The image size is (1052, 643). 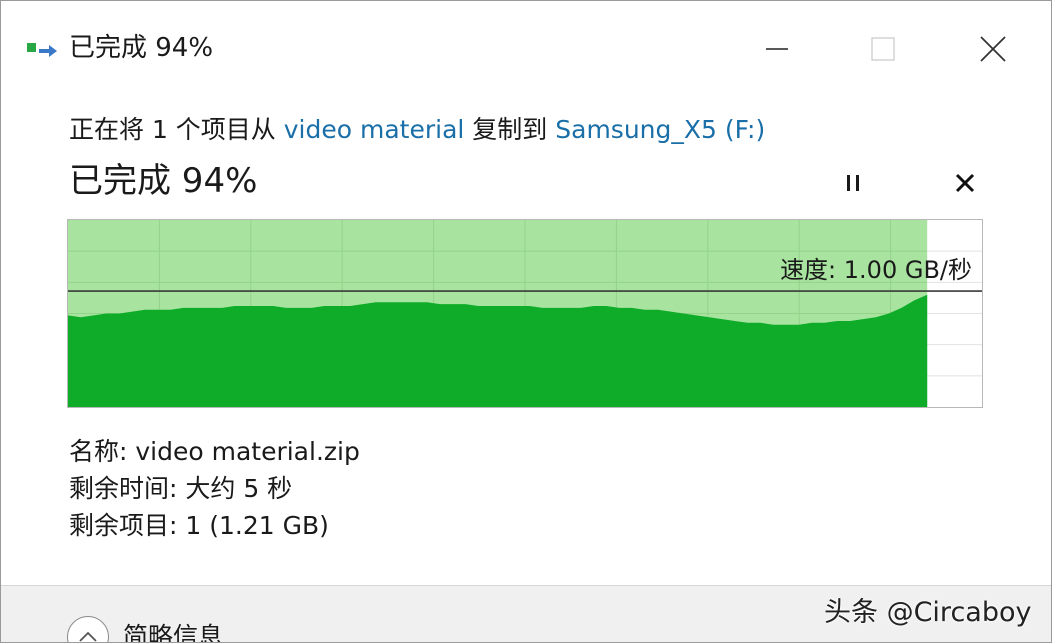 I want to click on file-name-row: 名称: video material.zip, so click(x=214, y=451).